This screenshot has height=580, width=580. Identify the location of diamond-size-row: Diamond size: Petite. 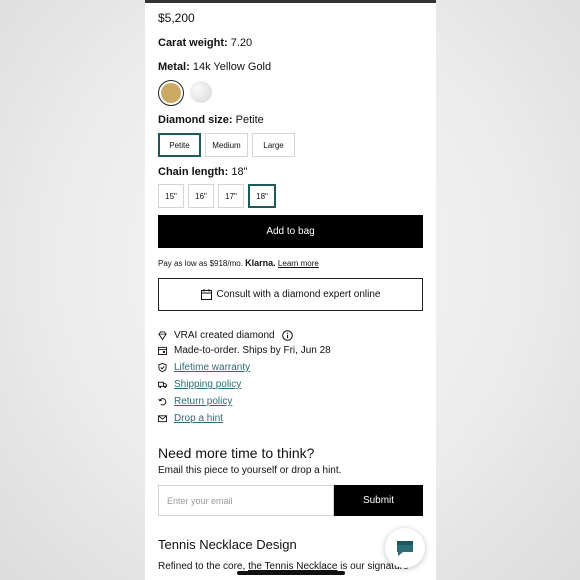
(211, 120).